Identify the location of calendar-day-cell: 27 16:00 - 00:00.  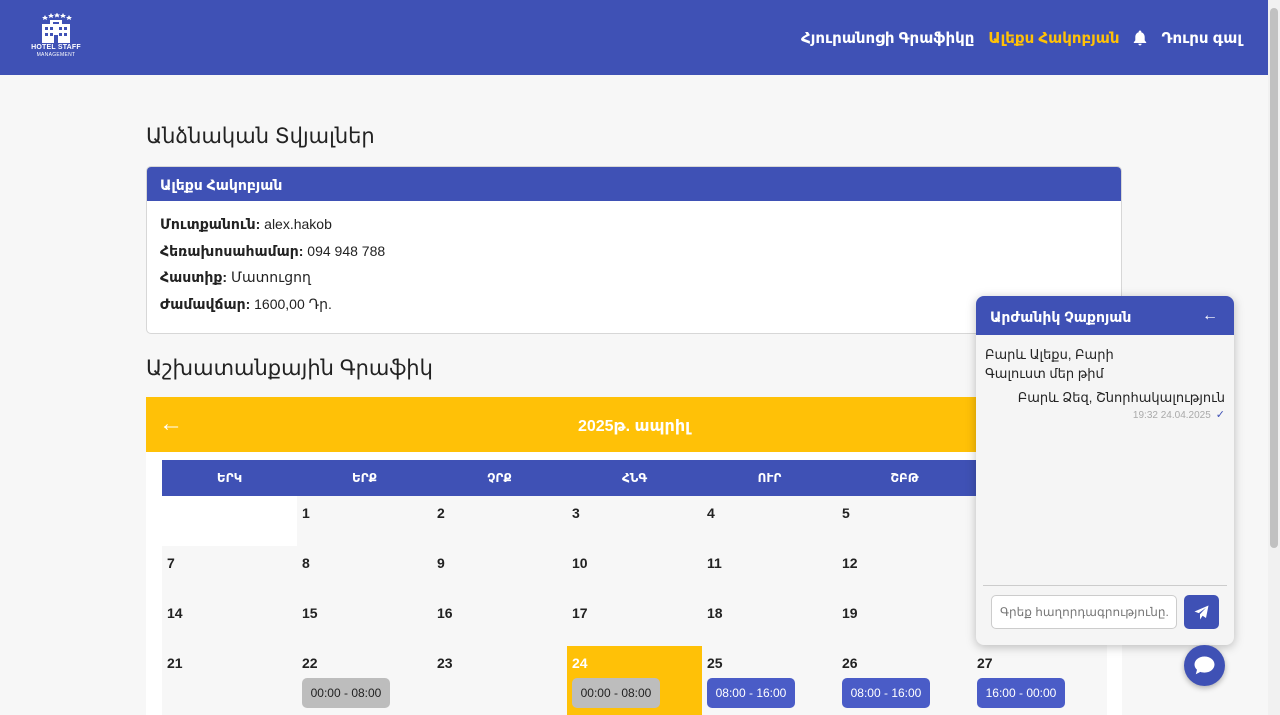
(1039, 680).